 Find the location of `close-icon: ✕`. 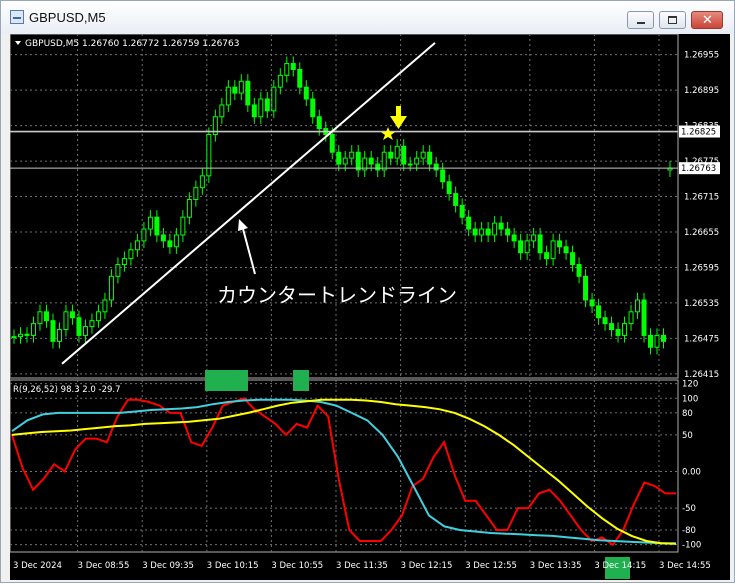

close-icon: ✕ is located at coordinates (707, 20).